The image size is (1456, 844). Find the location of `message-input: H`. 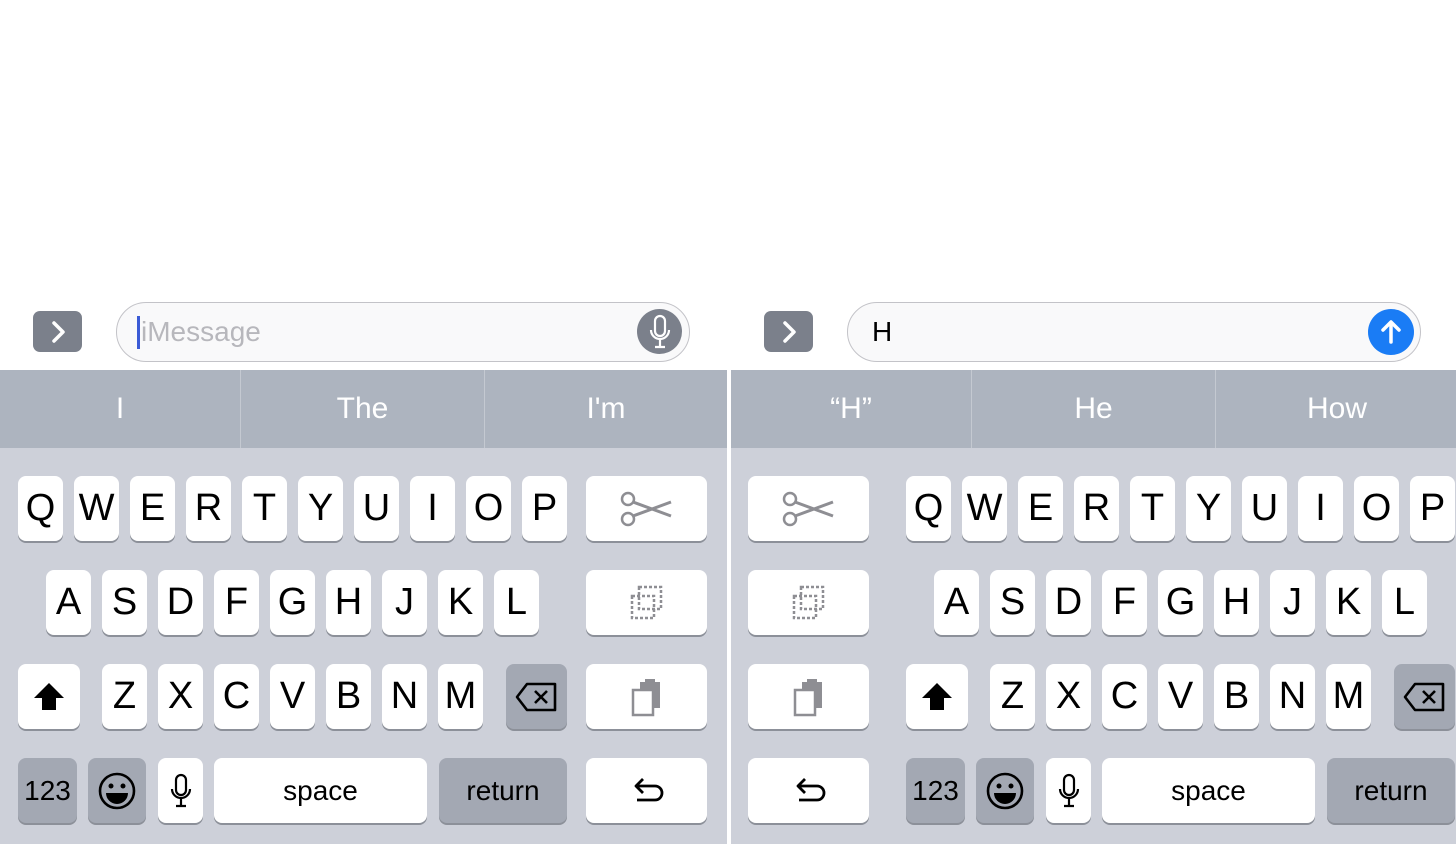

message-input: H is located at coordinates (1134, 332).